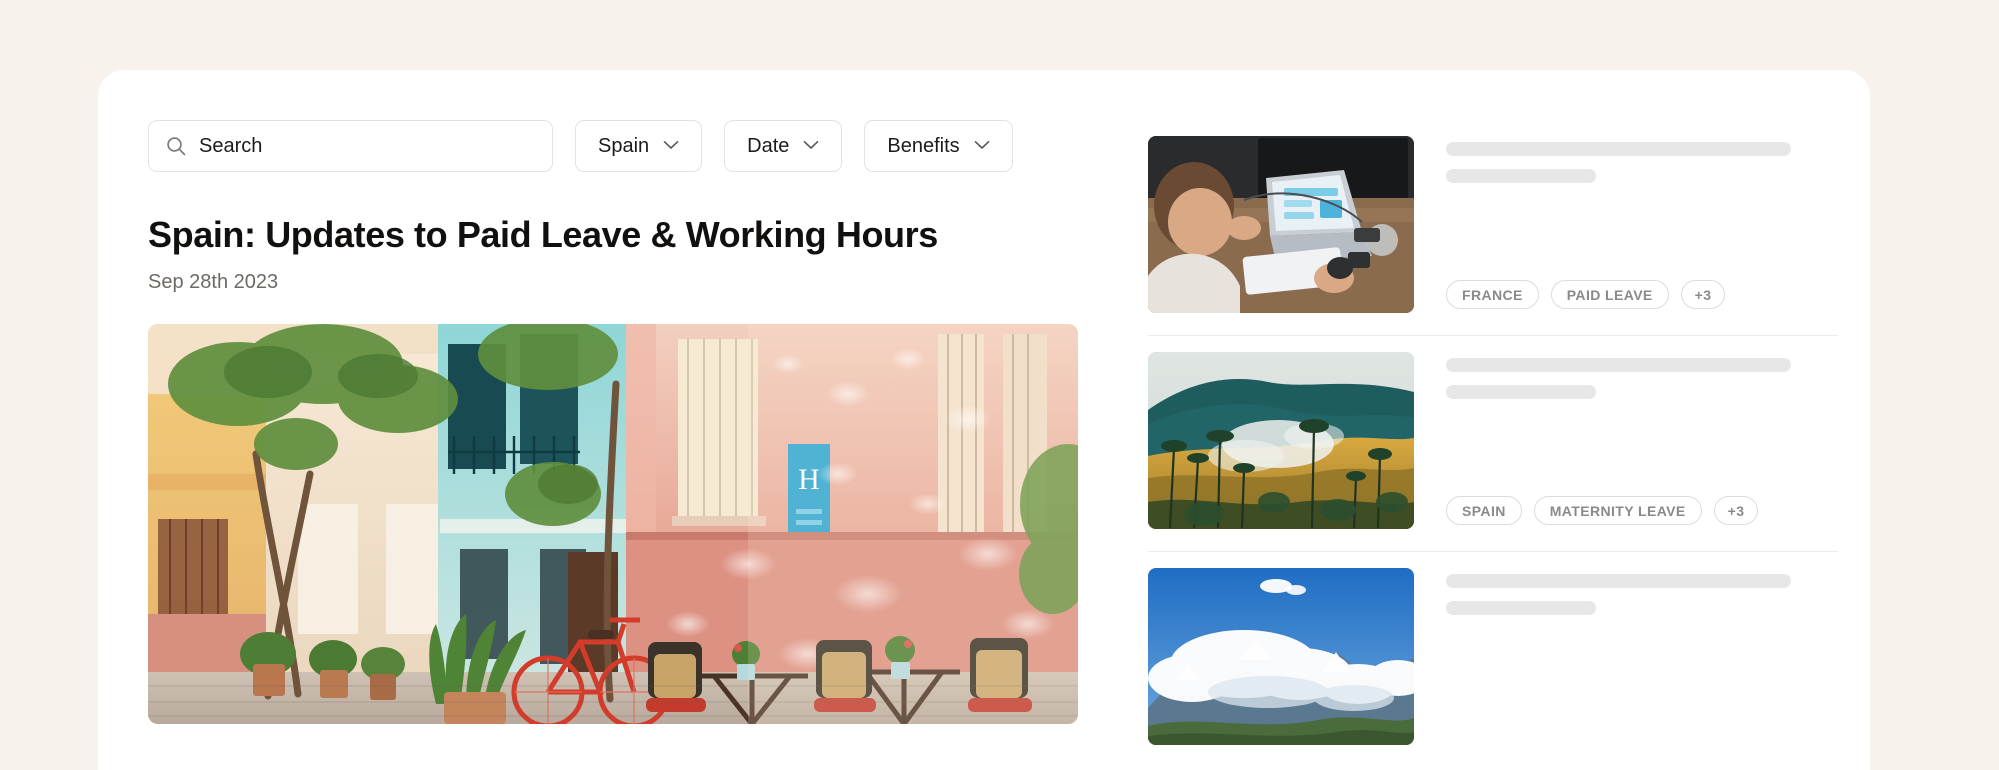  Describe the element at coordinates (1642, 440) in the screenshot. I see `related-body: SPAIN MATERNITY LEAVE +3` at that location.